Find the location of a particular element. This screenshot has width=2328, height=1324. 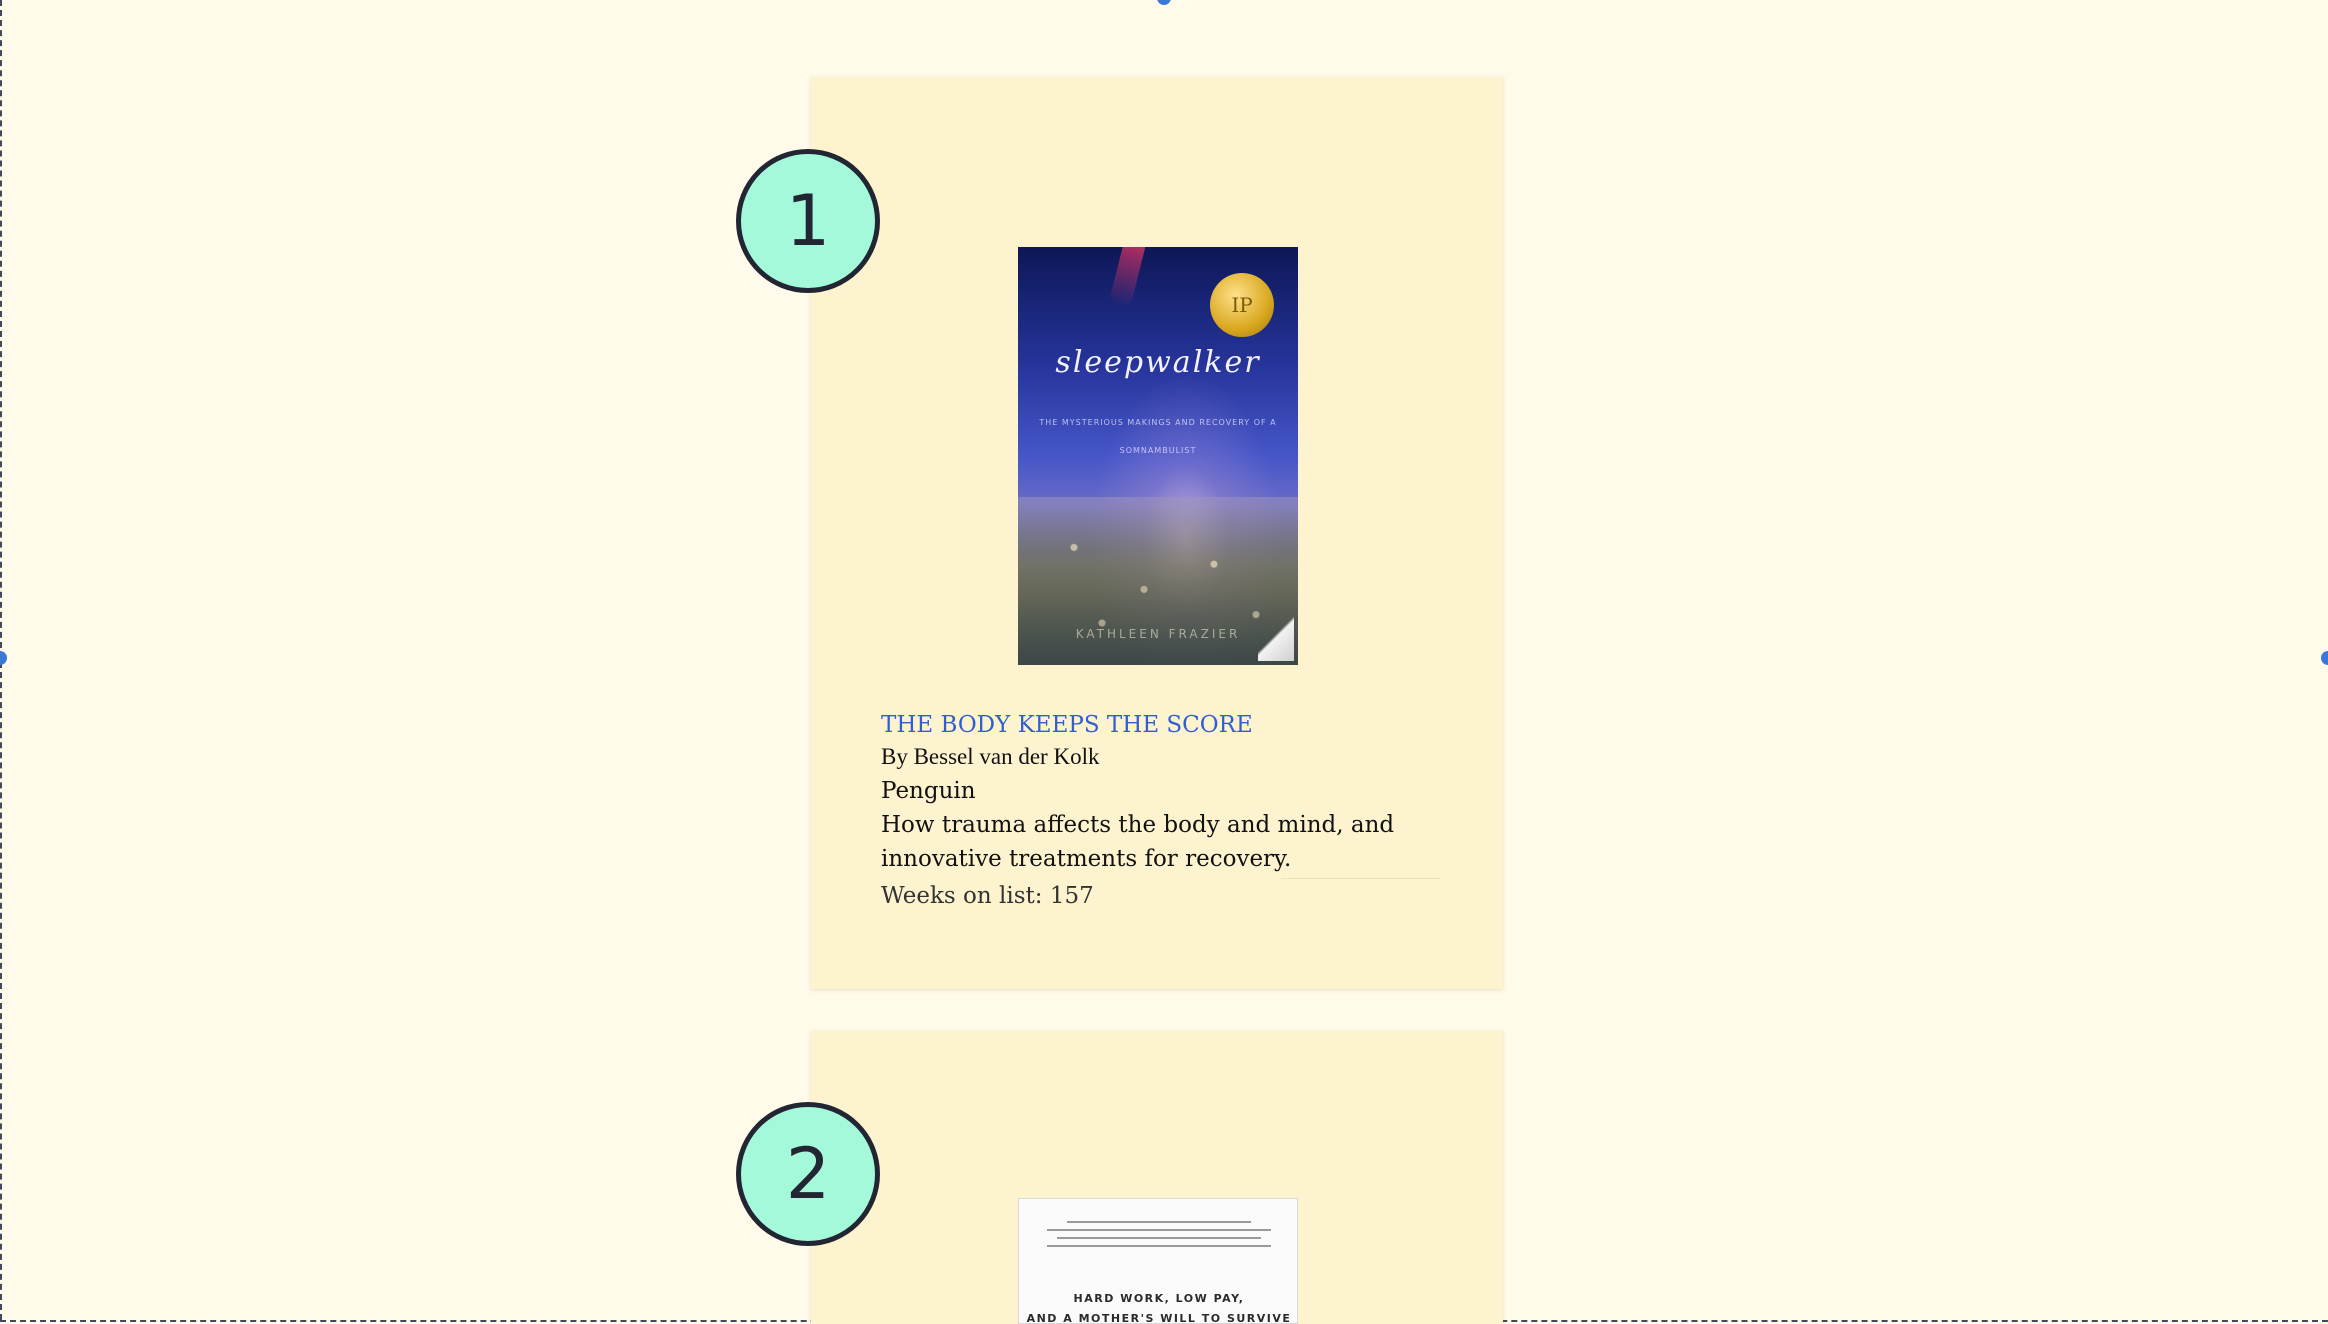

rank-number: 2 is located at coordinates (808, 1174).